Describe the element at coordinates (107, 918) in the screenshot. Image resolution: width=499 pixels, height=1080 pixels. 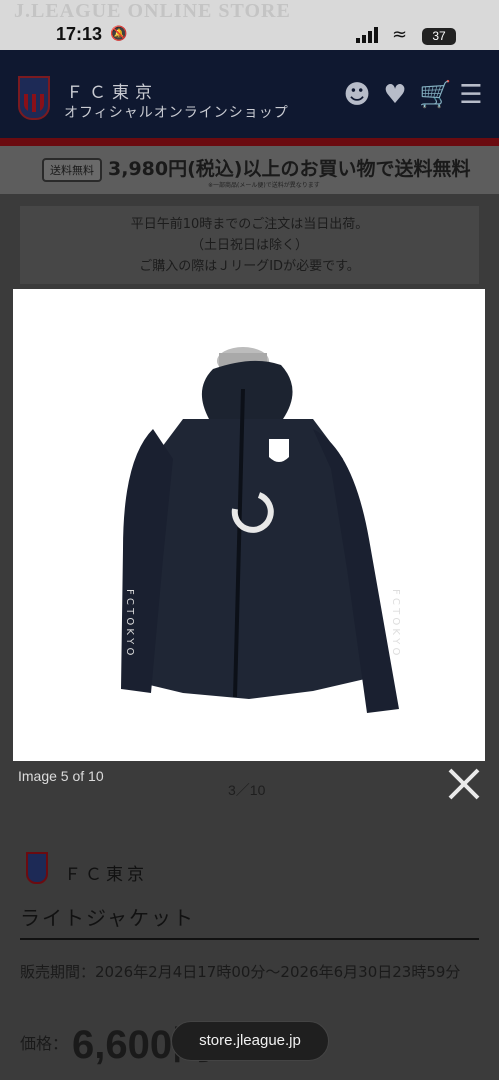
I see `product-name: ライトジャケット` at that location.